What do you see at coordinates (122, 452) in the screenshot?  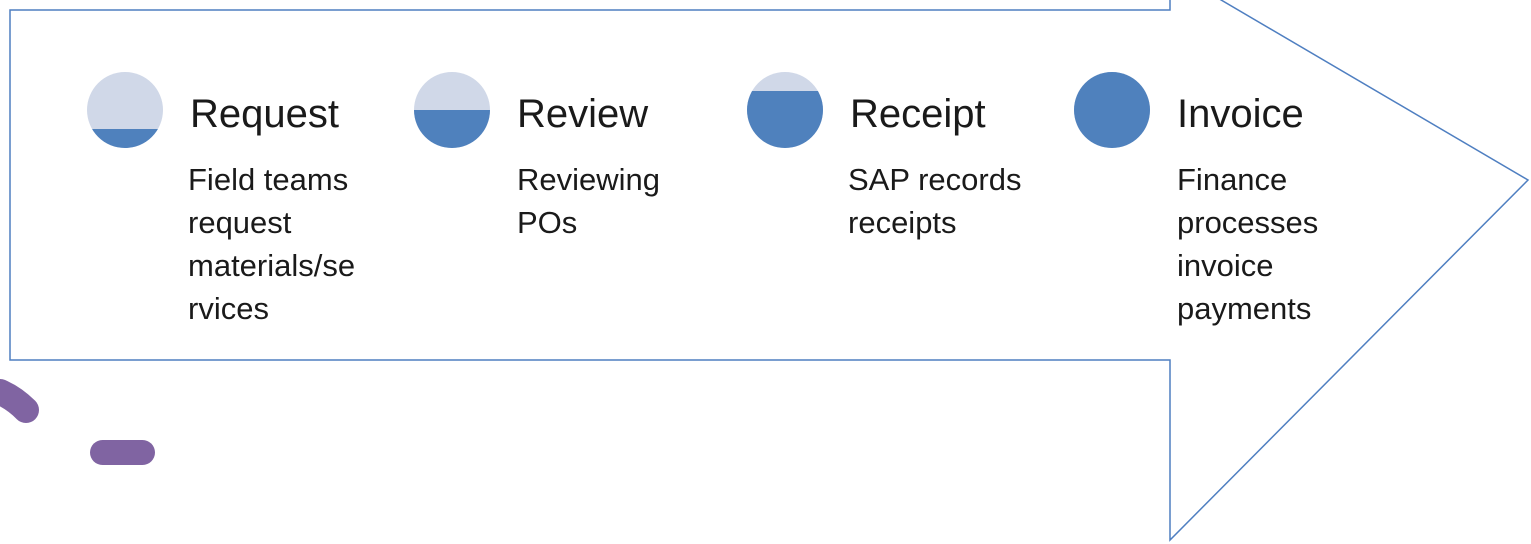 I see `decorative-dash-mark` at bounding box center [122, 452].